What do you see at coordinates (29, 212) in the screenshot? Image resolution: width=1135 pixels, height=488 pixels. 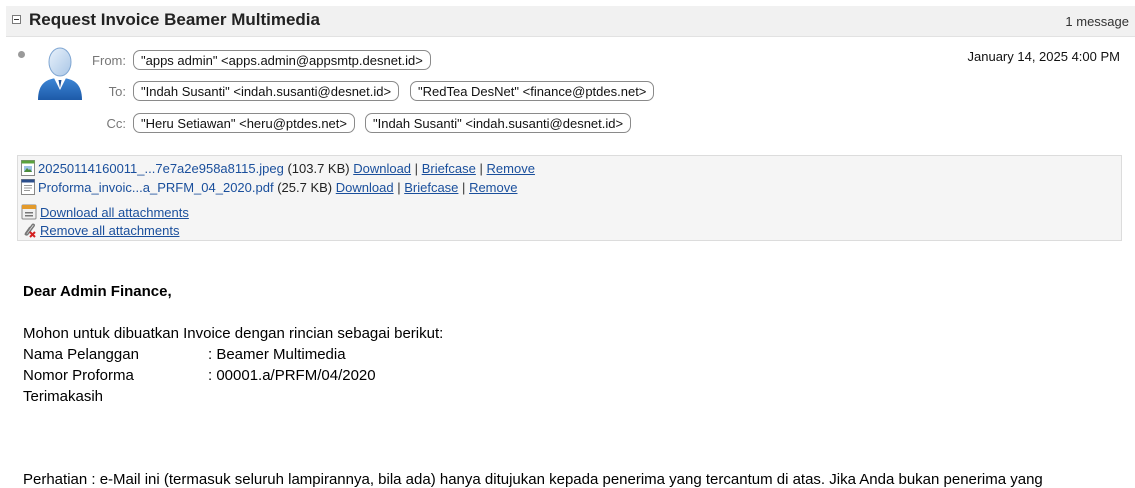 I see `download-all-icon` at bounding box center [29, 212].